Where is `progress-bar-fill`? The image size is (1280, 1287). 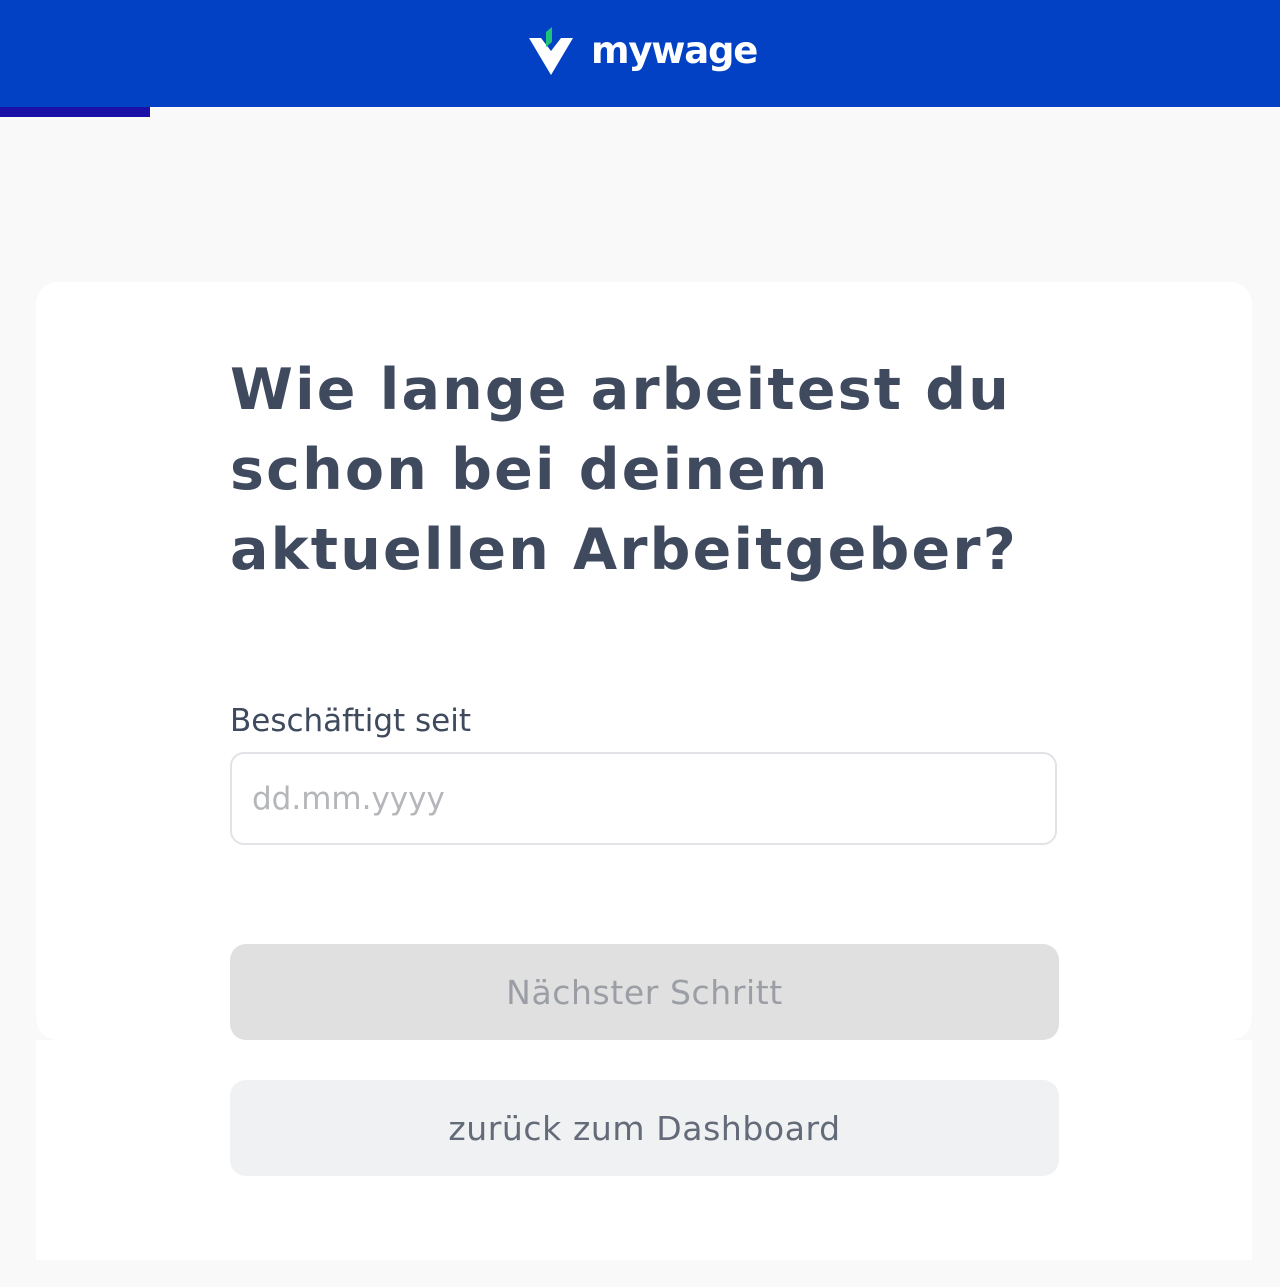 progress-bar-fill is located at coordinates (75, 112).